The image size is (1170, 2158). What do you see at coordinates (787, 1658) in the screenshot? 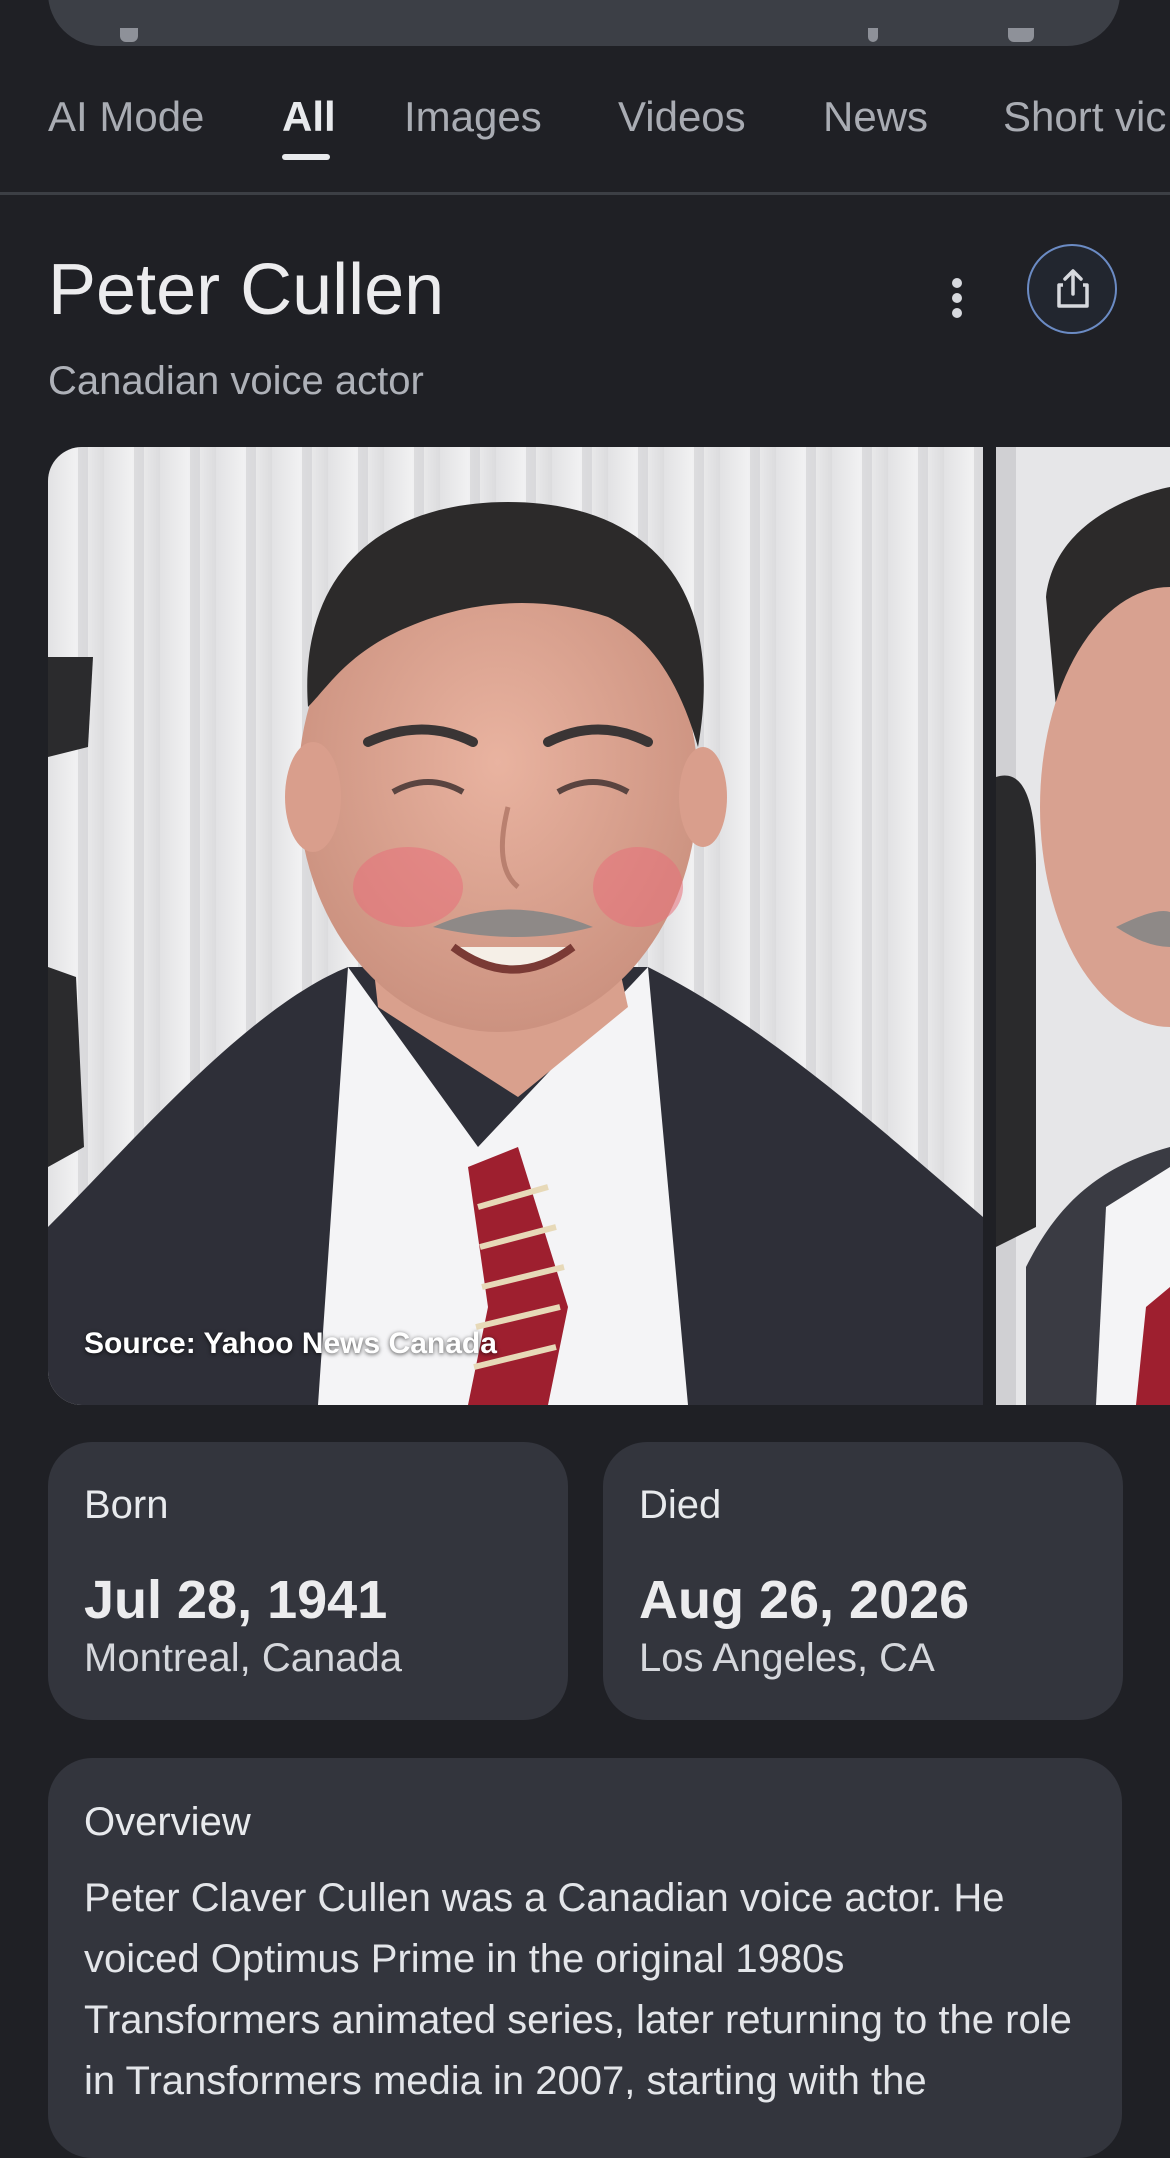
I see `died-place: Los Angeles, CA` at bounding box center [787, 1658].